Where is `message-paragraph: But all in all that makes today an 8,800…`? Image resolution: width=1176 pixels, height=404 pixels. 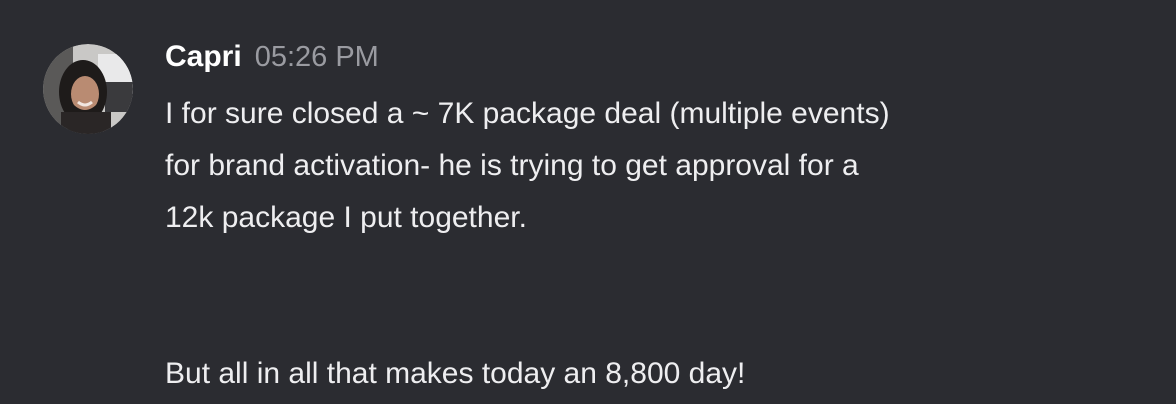 message-paragraph: But all in all that makes today an 8,800… is located at coordinates (455, 373).